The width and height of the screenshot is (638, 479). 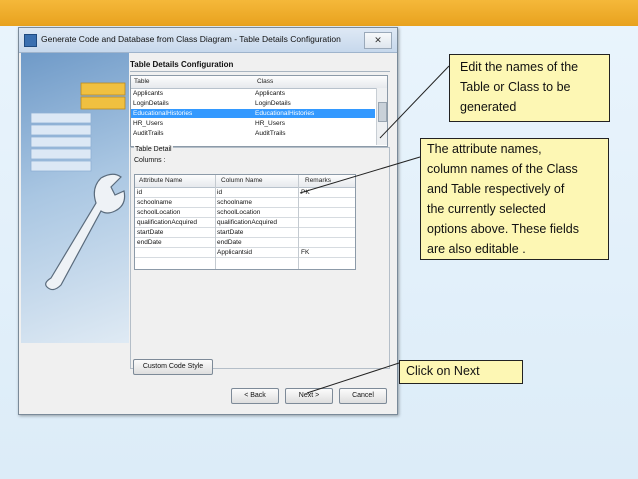 What do you see at coordinates (484, 149) in the screenshot?
I see `callout-line: The attribute names,` at bounding box center [484, 149].